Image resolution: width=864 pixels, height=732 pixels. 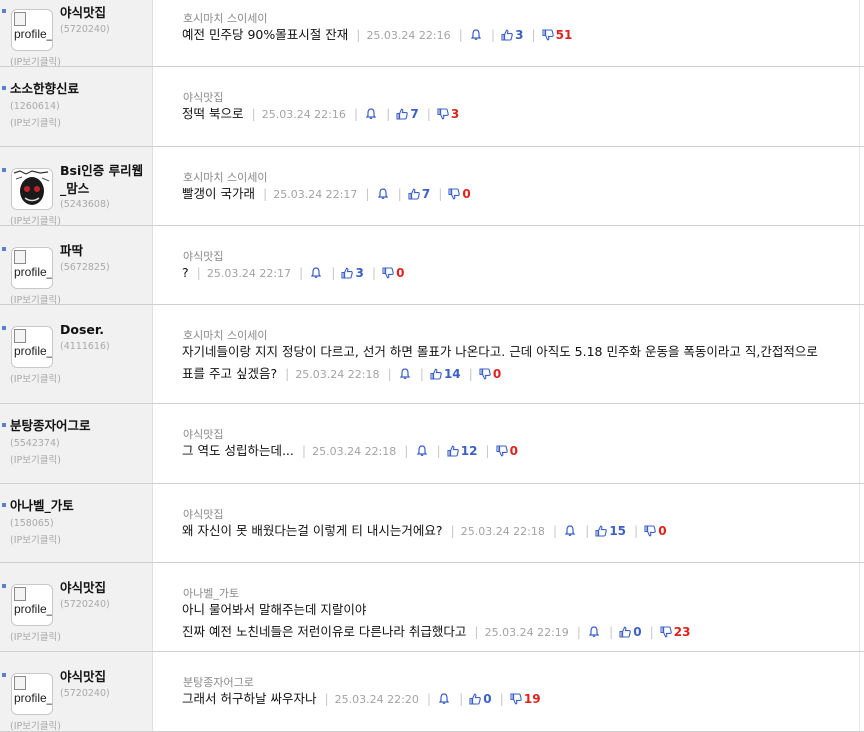 What do you see at coordinates (682, 632) in the screenshot?
I see `downvote-count: 23` at bounding box center [682, 632].